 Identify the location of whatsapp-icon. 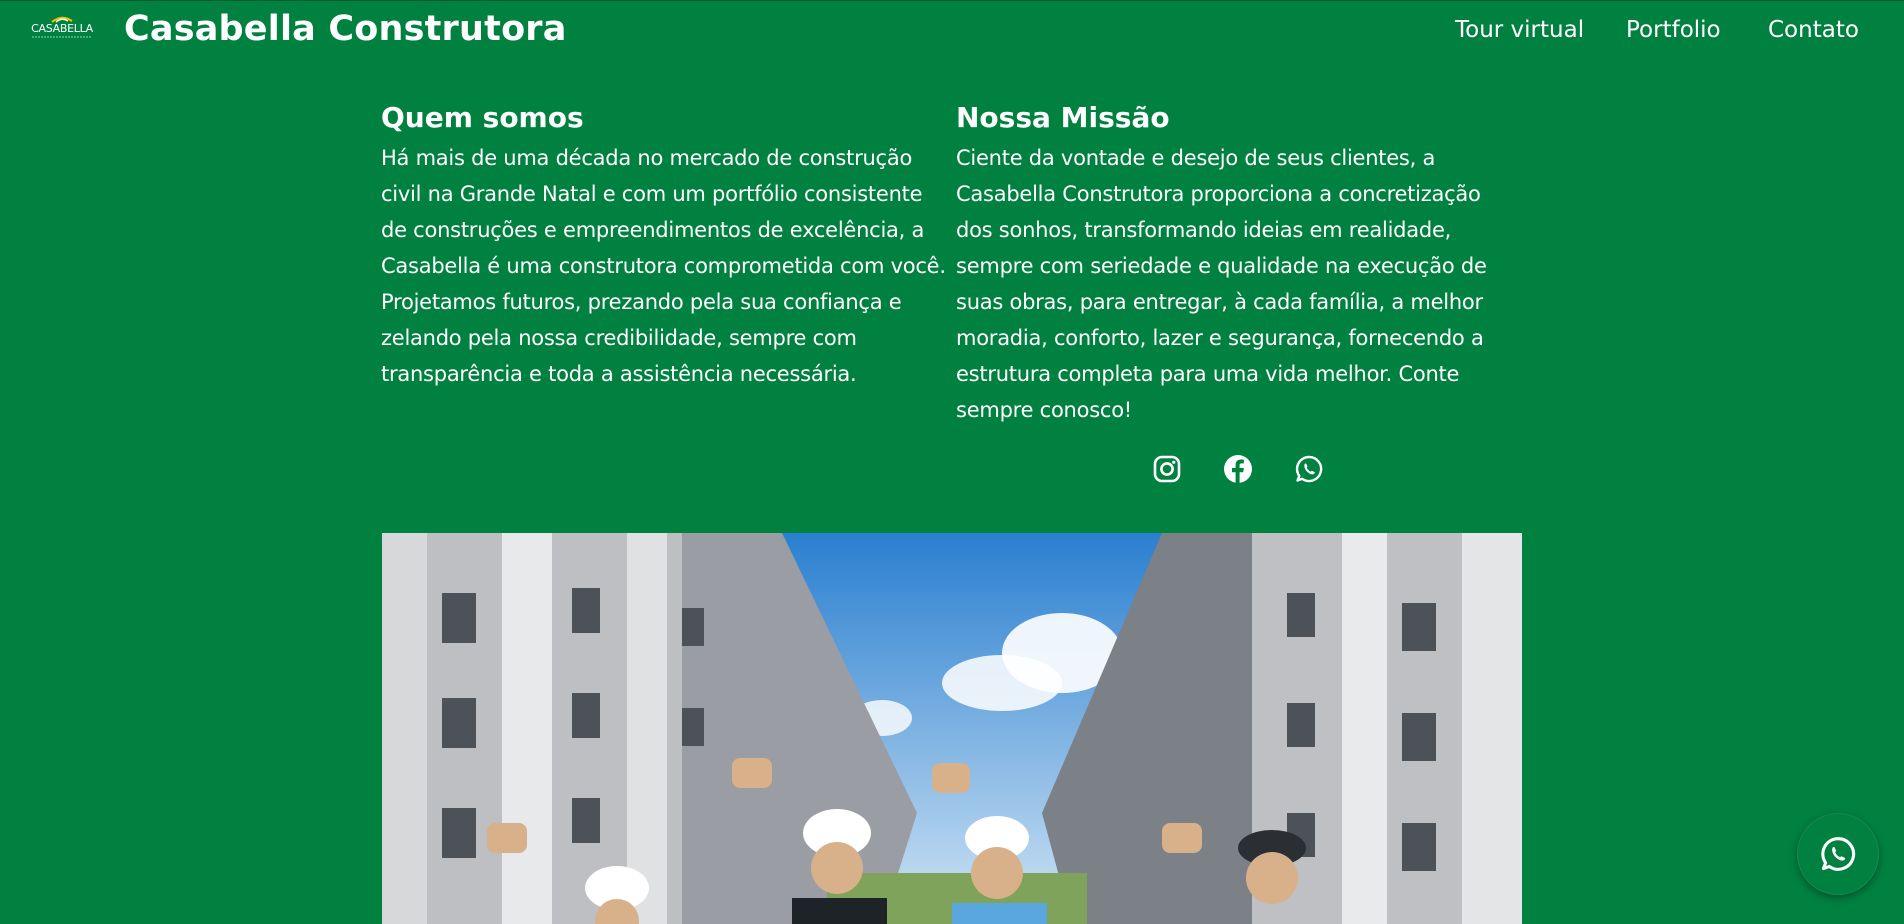
(1309, 469).